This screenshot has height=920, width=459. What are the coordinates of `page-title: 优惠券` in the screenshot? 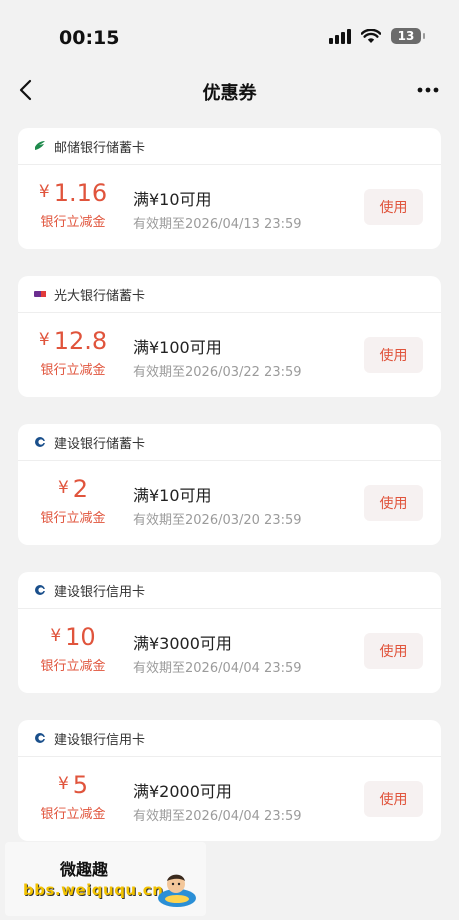 It's located at (229, 93).